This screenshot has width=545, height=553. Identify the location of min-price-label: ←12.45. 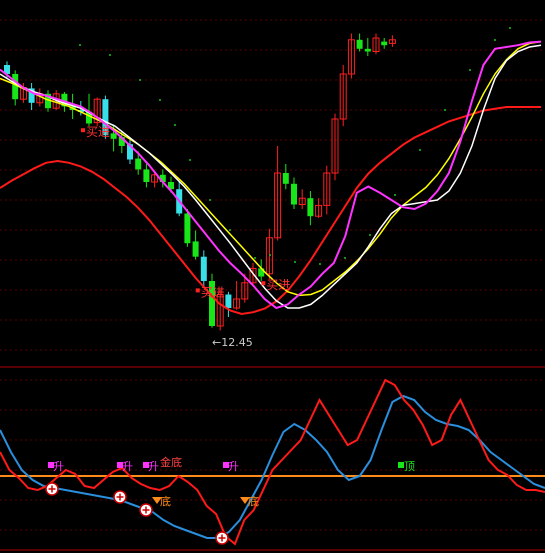
(232, 342).